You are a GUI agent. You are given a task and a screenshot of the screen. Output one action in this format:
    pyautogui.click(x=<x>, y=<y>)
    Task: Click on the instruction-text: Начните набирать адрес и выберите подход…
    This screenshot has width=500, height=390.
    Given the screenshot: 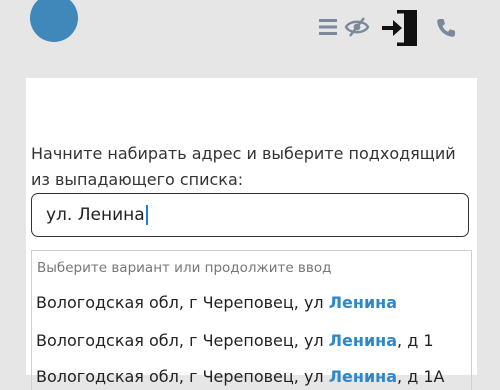 What is the action you would take?
    pyautogui.click(x=243, y=166)
    